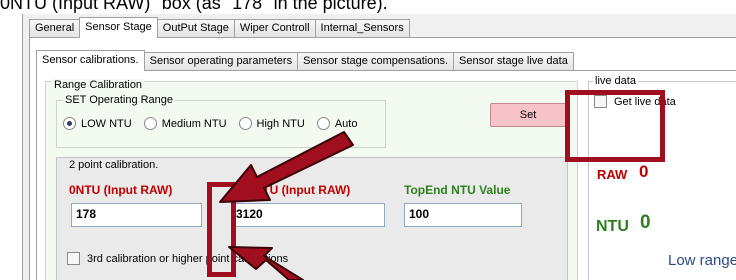  I want to click on operating-range-radios: LOW NTU Medium NTU High NTU Auto, so click(216, 123).